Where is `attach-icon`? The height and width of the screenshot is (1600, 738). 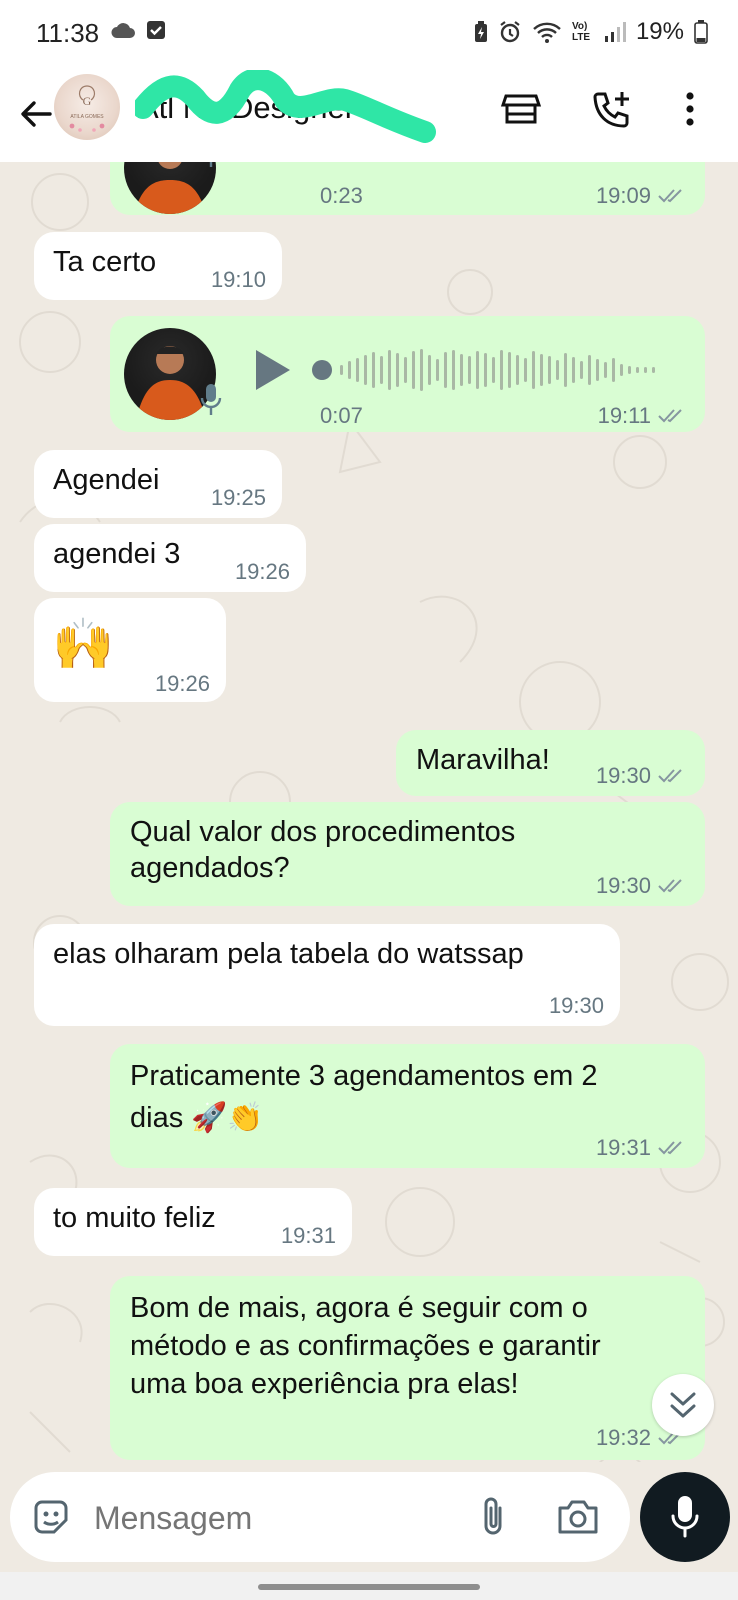
attach-icon is located at coordinates (493, 1517).